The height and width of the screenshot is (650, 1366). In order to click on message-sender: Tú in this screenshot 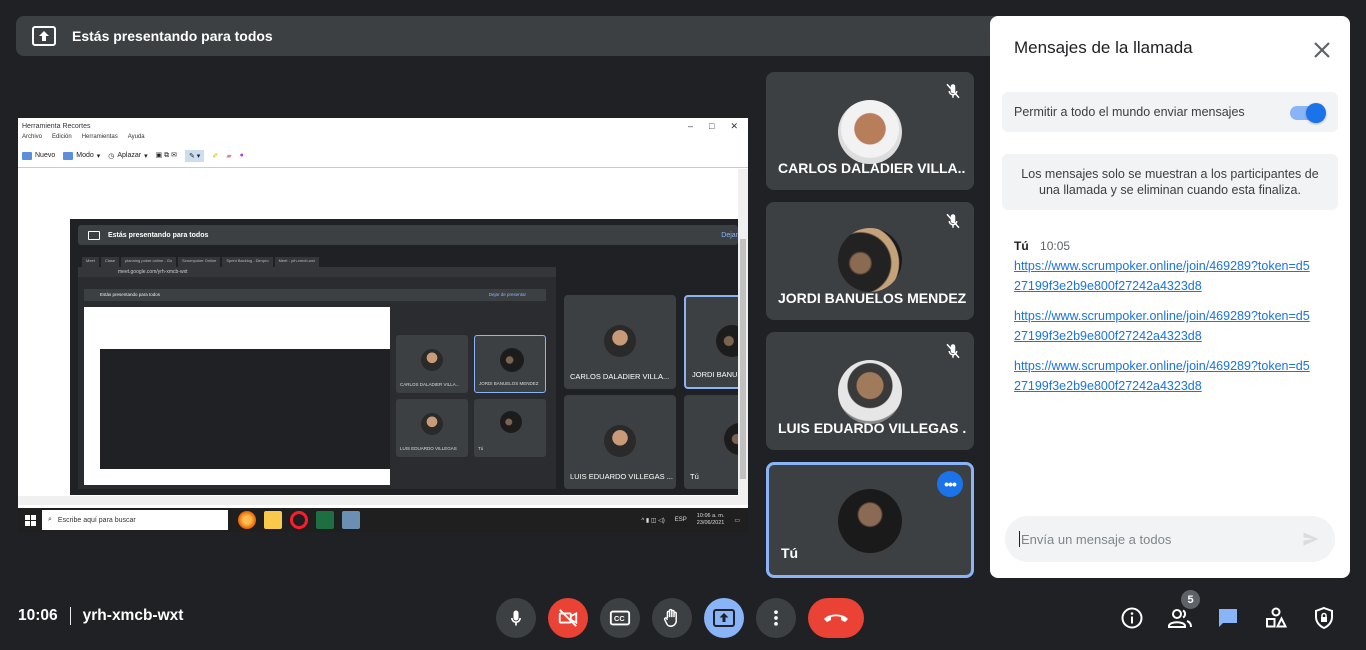, I will do `click(1021, 246)`.